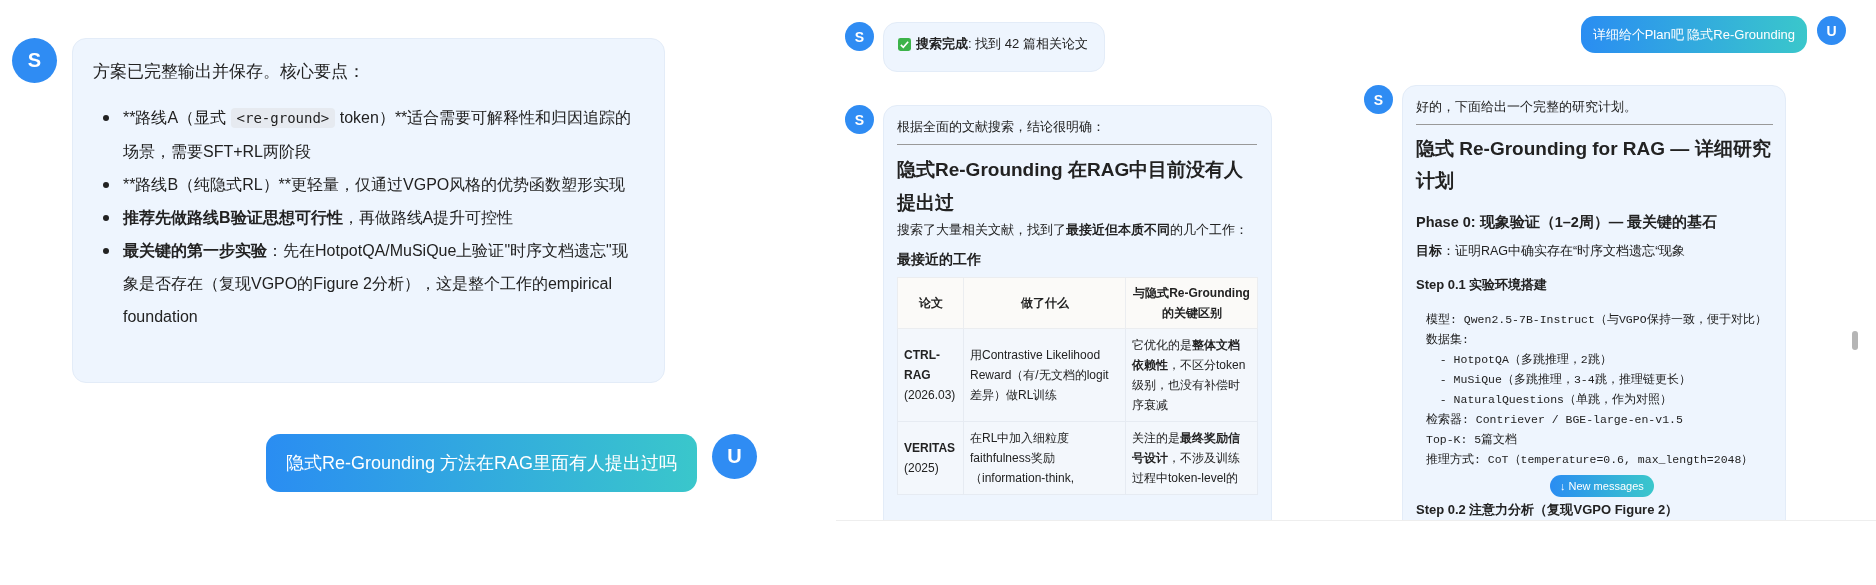  What do you see at coordinates (1597, 320) in the screenshot?
I see `code-line: 模型: Qwen2.5-7B-Instruct（与VGPO保持一致，便于对比）` at bounding box center [1597, 320].